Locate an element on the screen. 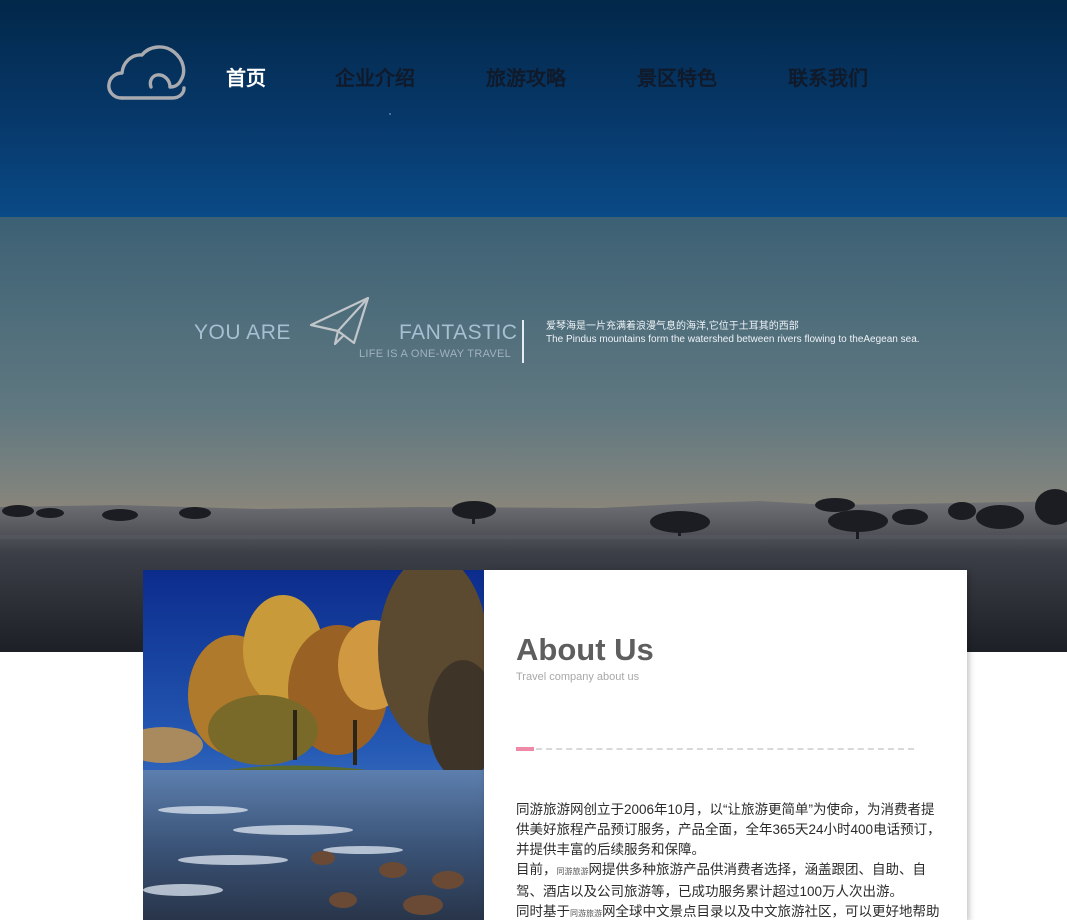 This screenshot has height=920, width=1067. hero-desc-cn: 爱琴海是一片充满着浪漫气息的海洋,它位于土耳其的西部 is located at coordinates (672, 326).